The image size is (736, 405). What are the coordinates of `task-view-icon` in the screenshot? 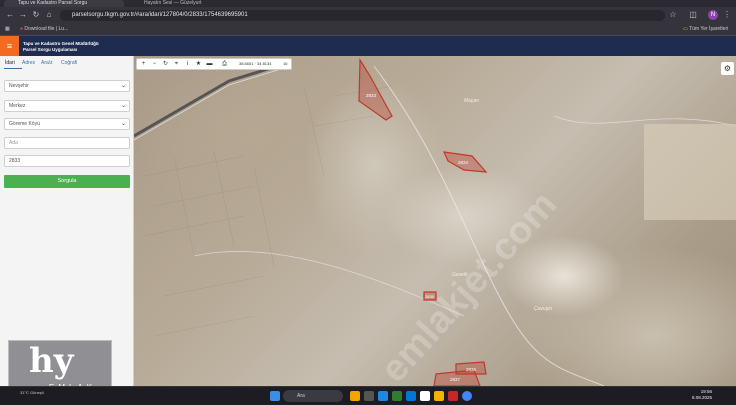 It's located at (369, 396).